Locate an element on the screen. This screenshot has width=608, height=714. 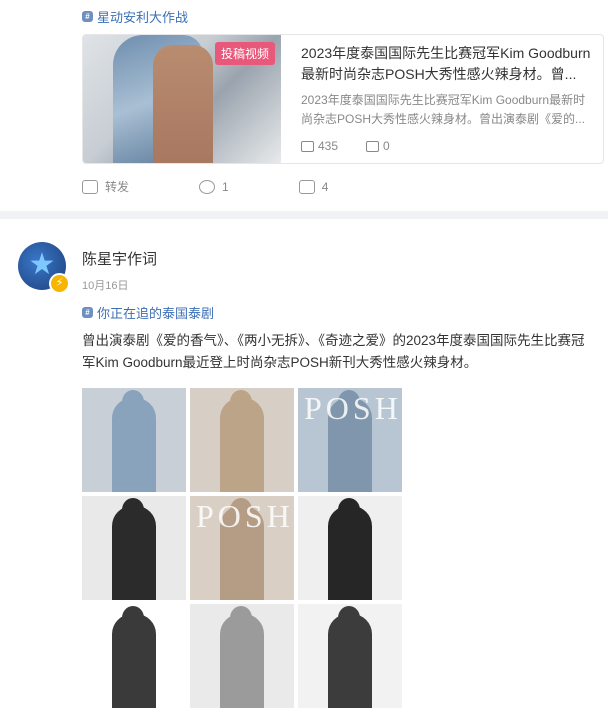
feed-divider is located at coordinates (304, 215).